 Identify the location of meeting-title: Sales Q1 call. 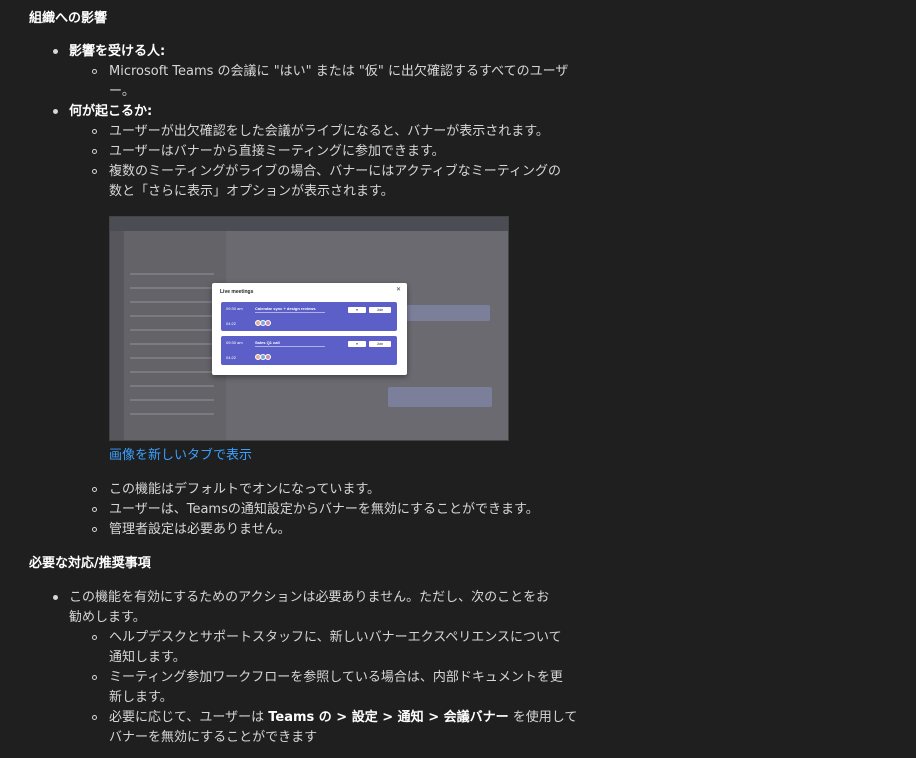
(267, 342).